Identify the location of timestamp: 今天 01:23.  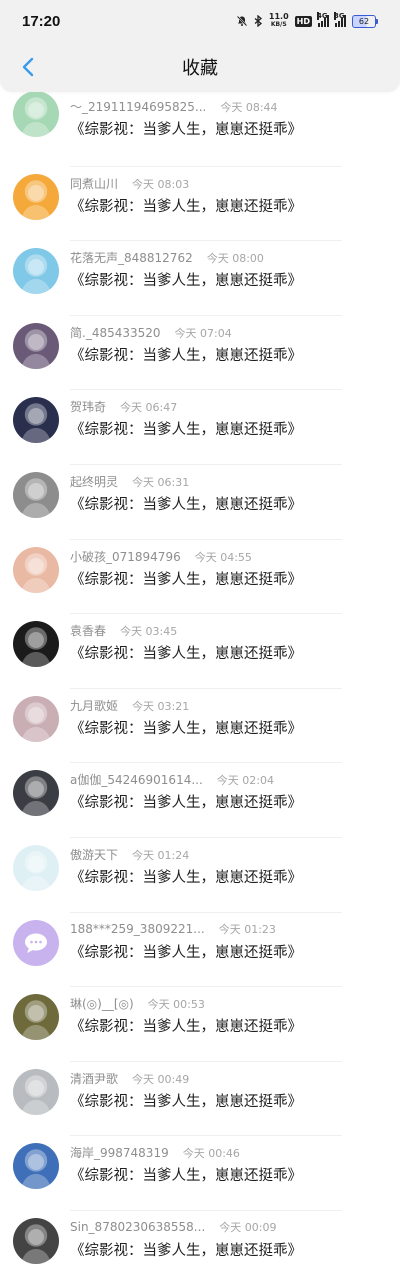
(247, 929).